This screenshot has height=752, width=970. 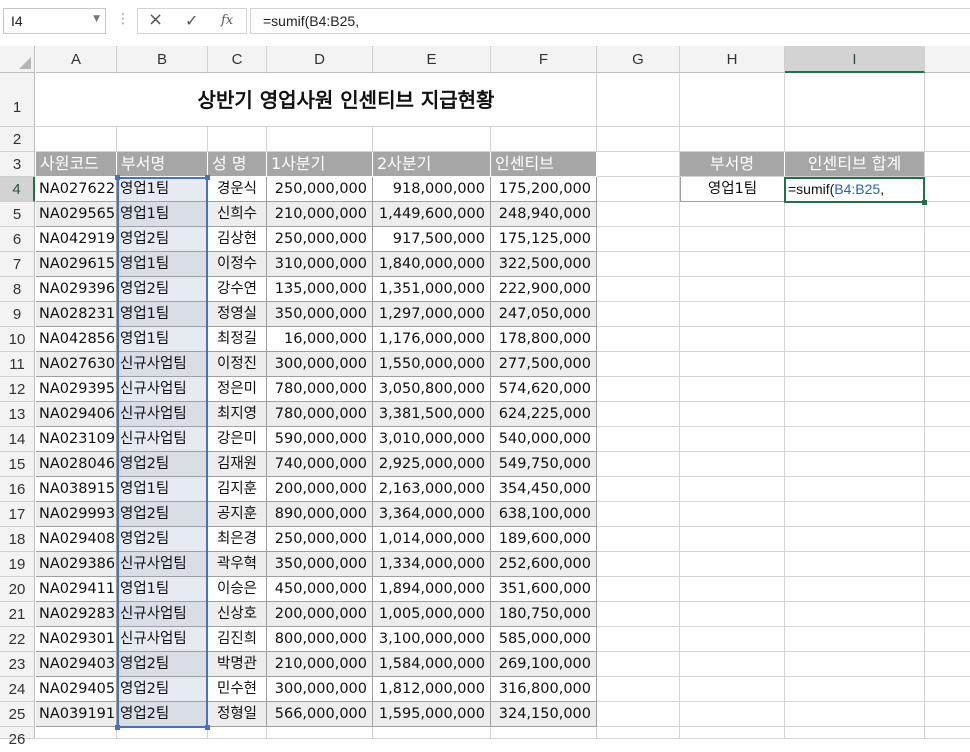 What do you see at coordinates (237, 539) in the screenshot?
I see `cell-employee-name: 최은경` at bounding box center [237, 539].